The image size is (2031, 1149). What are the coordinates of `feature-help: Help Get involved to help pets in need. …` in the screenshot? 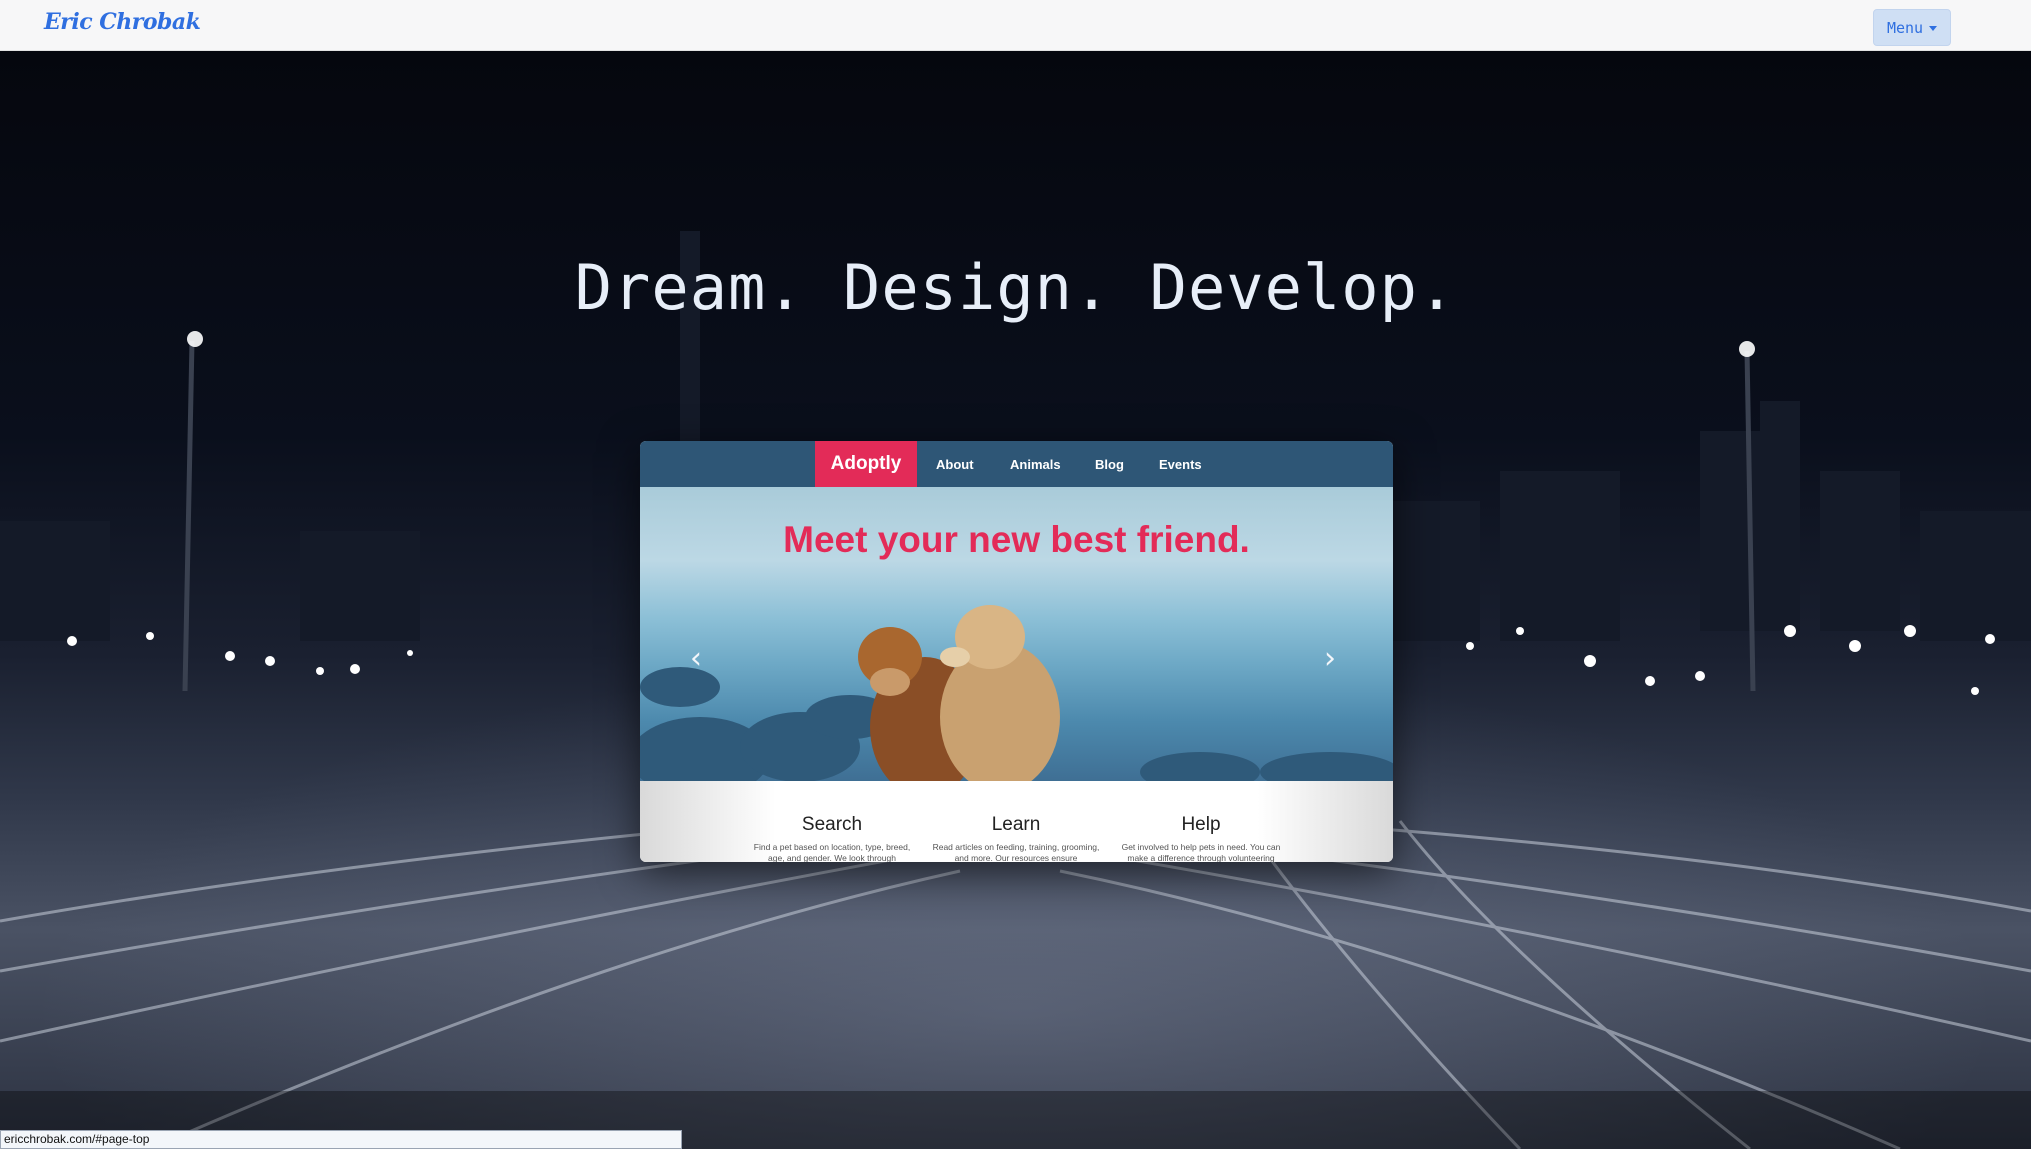 It's located at (1201, 821).